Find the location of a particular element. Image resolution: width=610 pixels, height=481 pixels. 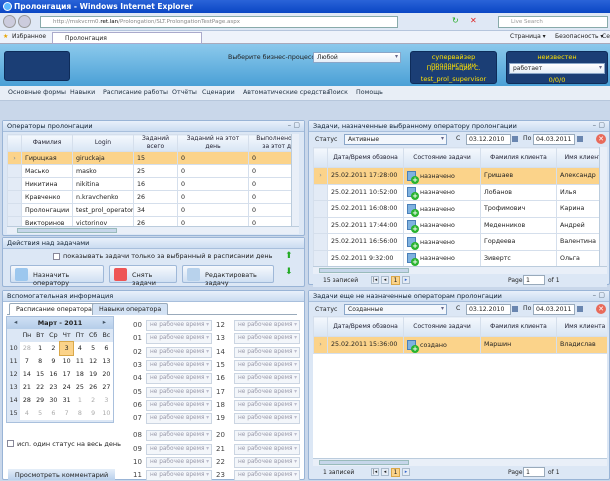

status-filter-select: Активные is located at coordinates (395, 139).